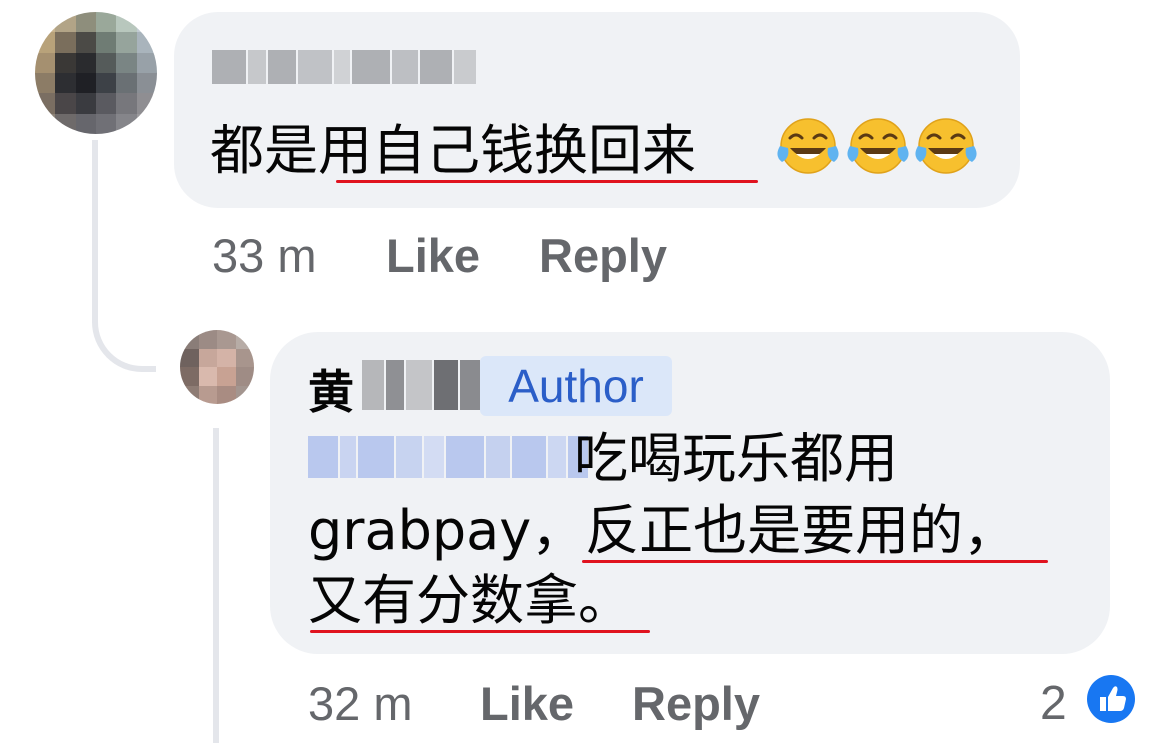  I want to click on comment-text: 都是用自己钱换回来, so click(453, 150).